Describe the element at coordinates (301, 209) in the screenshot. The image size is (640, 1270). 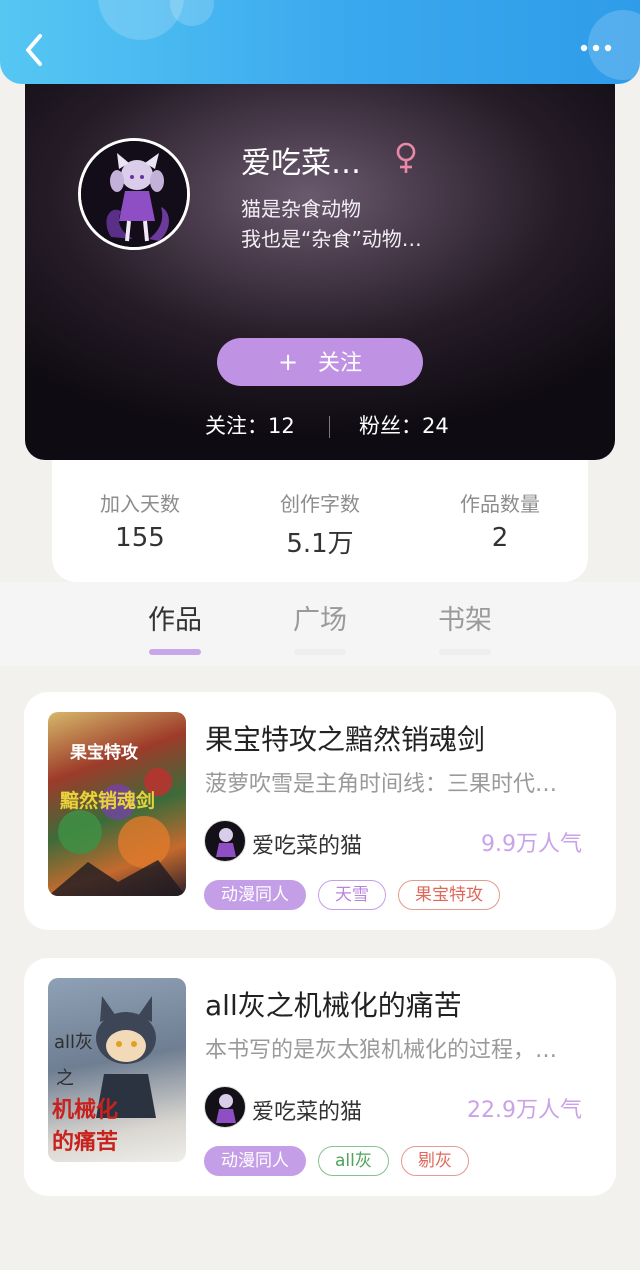
I see `bio-line: 猫是杂食动物` at that location.